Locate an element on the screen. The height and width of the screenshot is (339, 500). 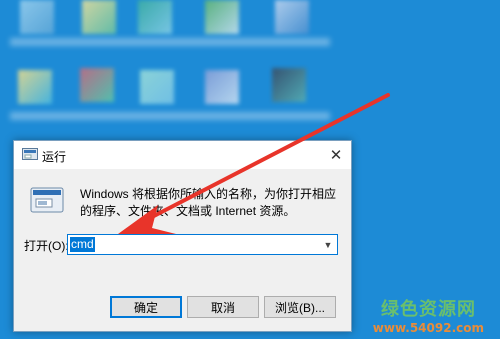
run-program-icon is located at coordinates (47, 201).